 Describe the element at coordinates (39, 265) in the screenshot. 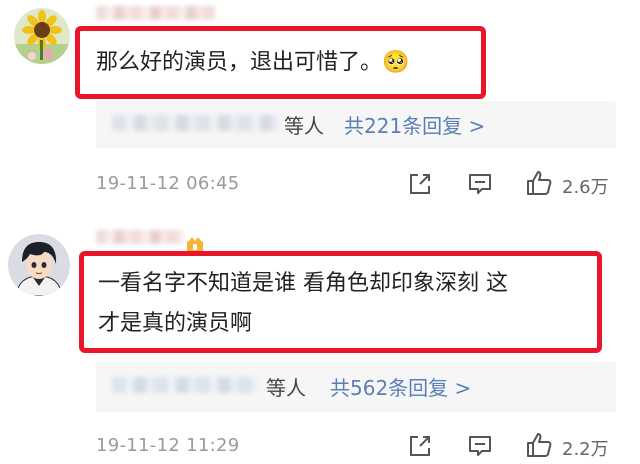

I see `avatar-anime-boy` at that location.